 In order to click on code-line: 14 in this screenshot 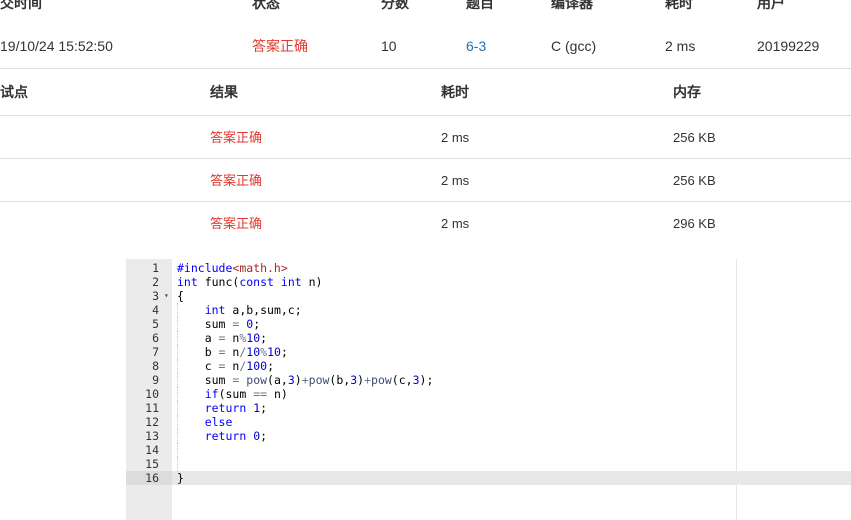, I will do `click(488, 450)`.